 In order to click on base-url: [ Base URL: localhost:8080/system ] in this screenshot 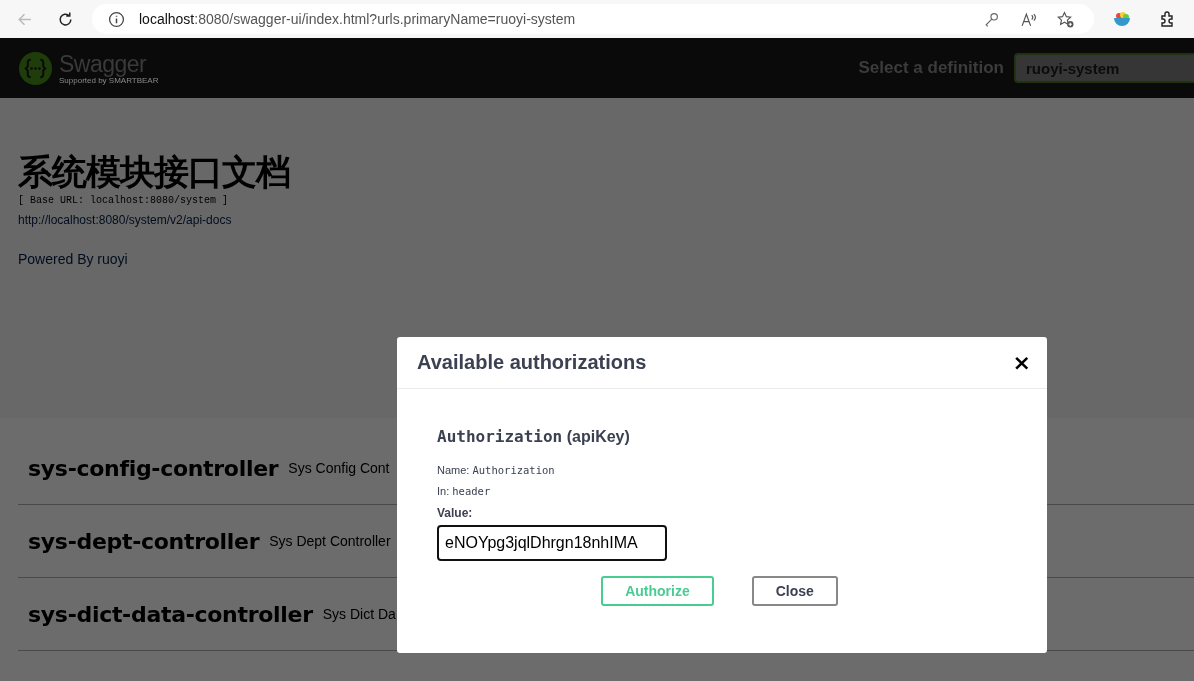, I will do `click(123, 201)`.